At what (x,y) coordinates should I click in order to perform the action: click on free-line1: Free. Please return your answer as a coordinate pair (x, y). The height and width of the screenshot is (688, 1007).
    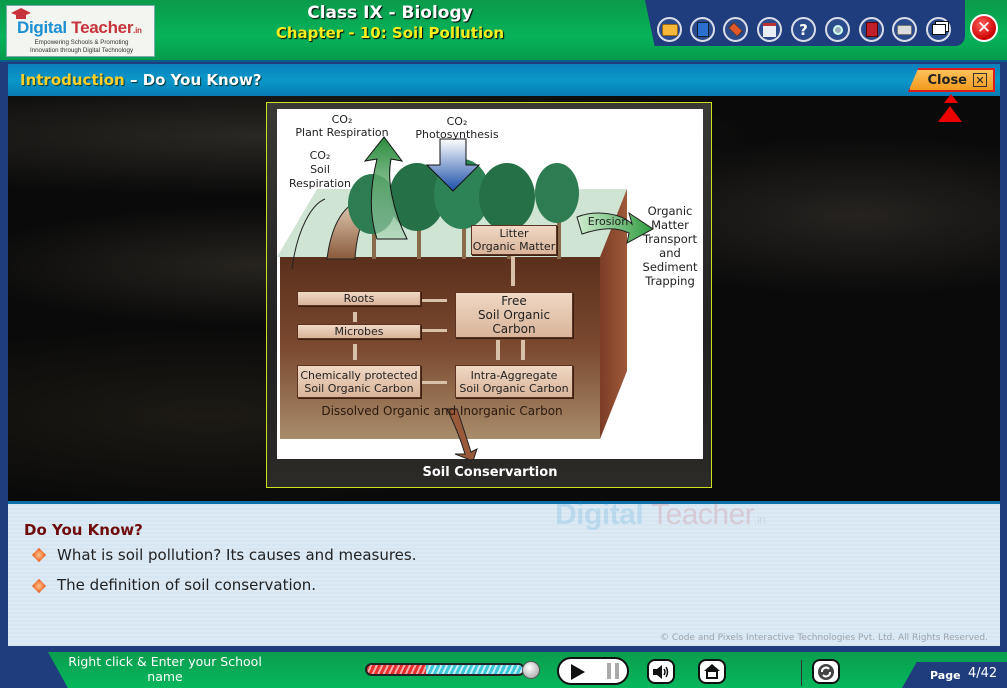
    Looking at the image, I should click on (514, 301).